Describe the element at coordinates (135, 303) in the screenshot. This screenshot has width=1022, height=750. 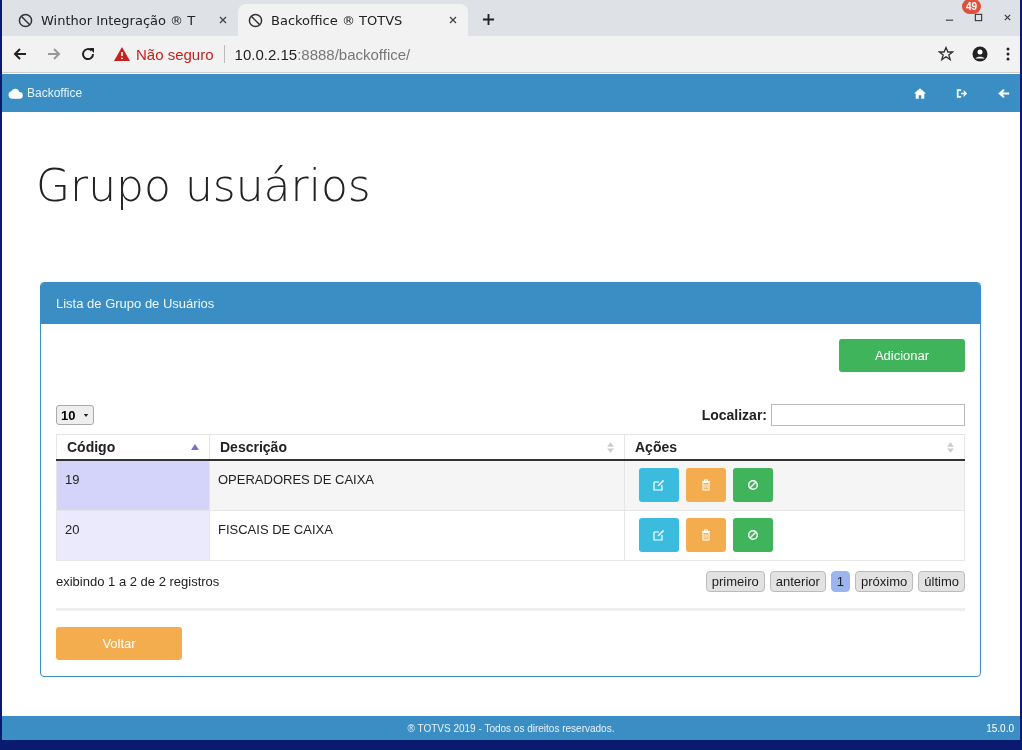
I see `panel-title: Lista de Grupo de Usuários` at that location.